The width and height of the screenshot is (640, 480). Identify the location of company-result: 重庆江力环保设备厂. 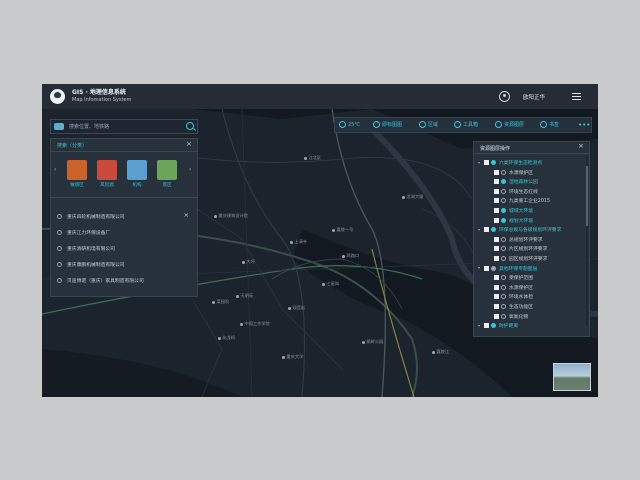
(125, 235).